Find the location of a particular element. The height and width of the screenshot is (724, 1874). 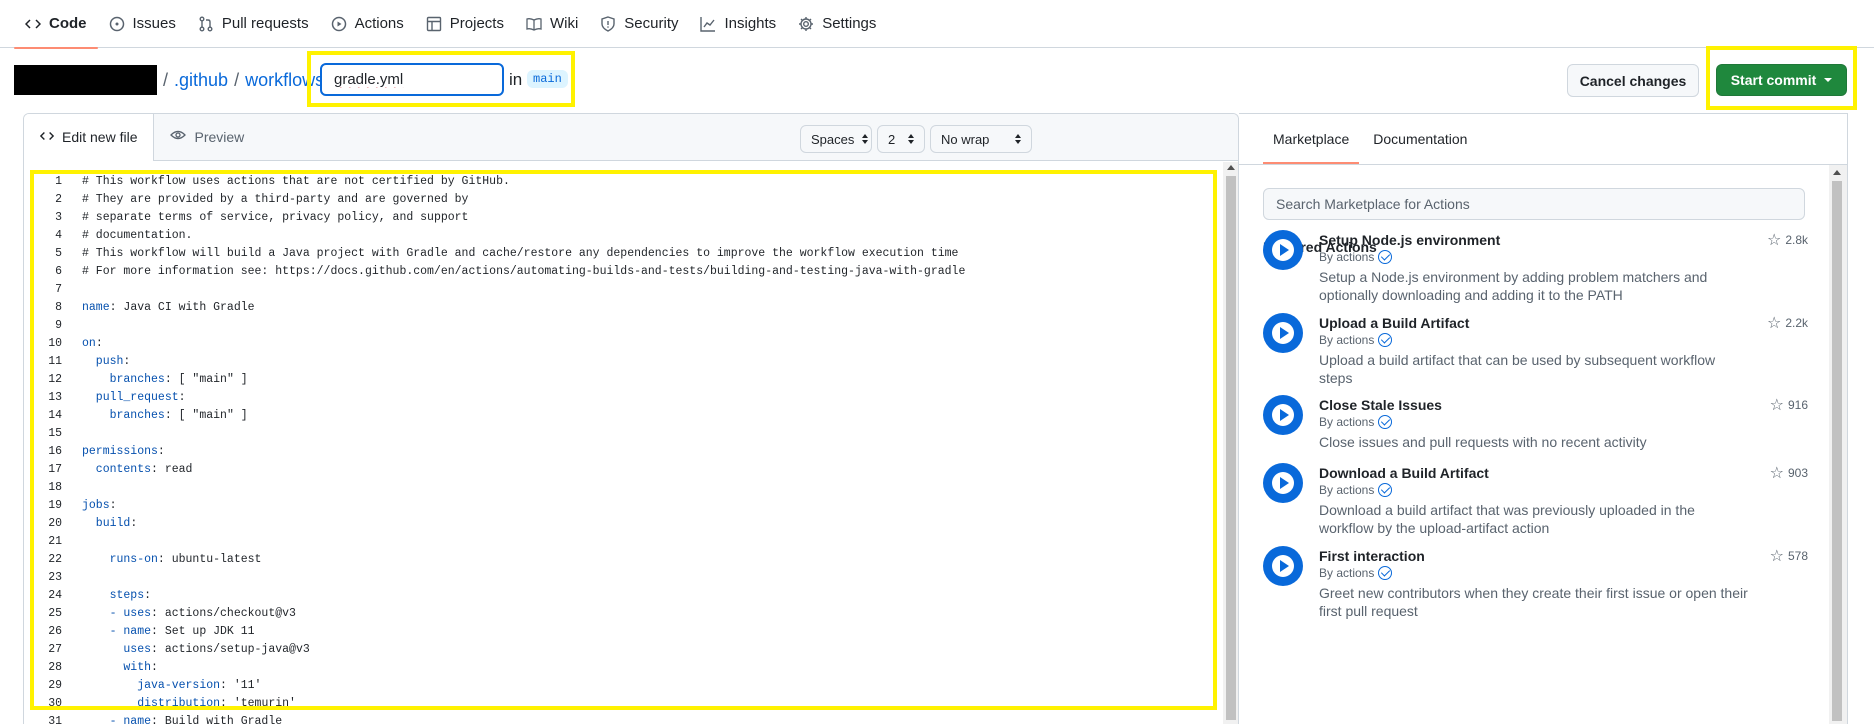

code-text: branches: [ "main" ] is located at coordinates (165, 416).